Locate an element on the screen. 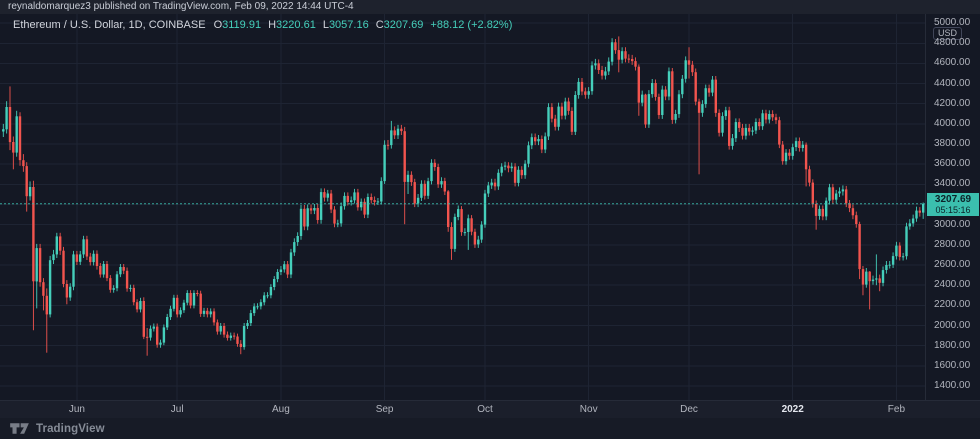 This screenshot has width=980, height=439. price-tick-label: 4200.00 is located at coordinates (952, 103).